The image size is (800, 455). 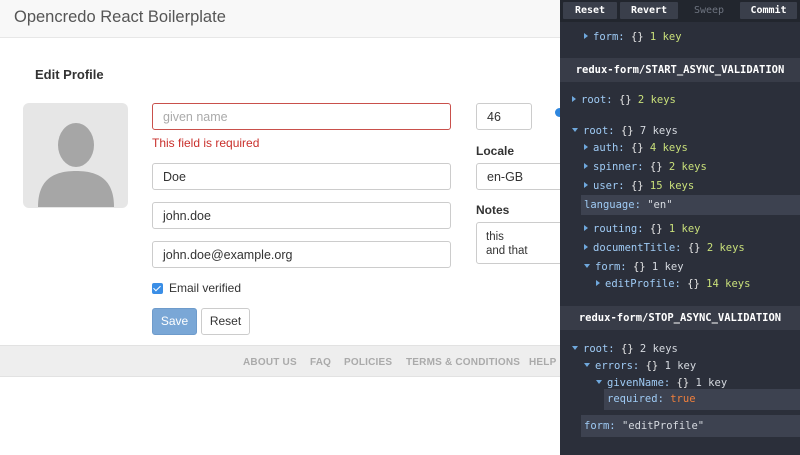 I want to click on action-stop-async-validation: redux-form/STOP_ASYNC_VALIDATION, so click(x=680, y=318).